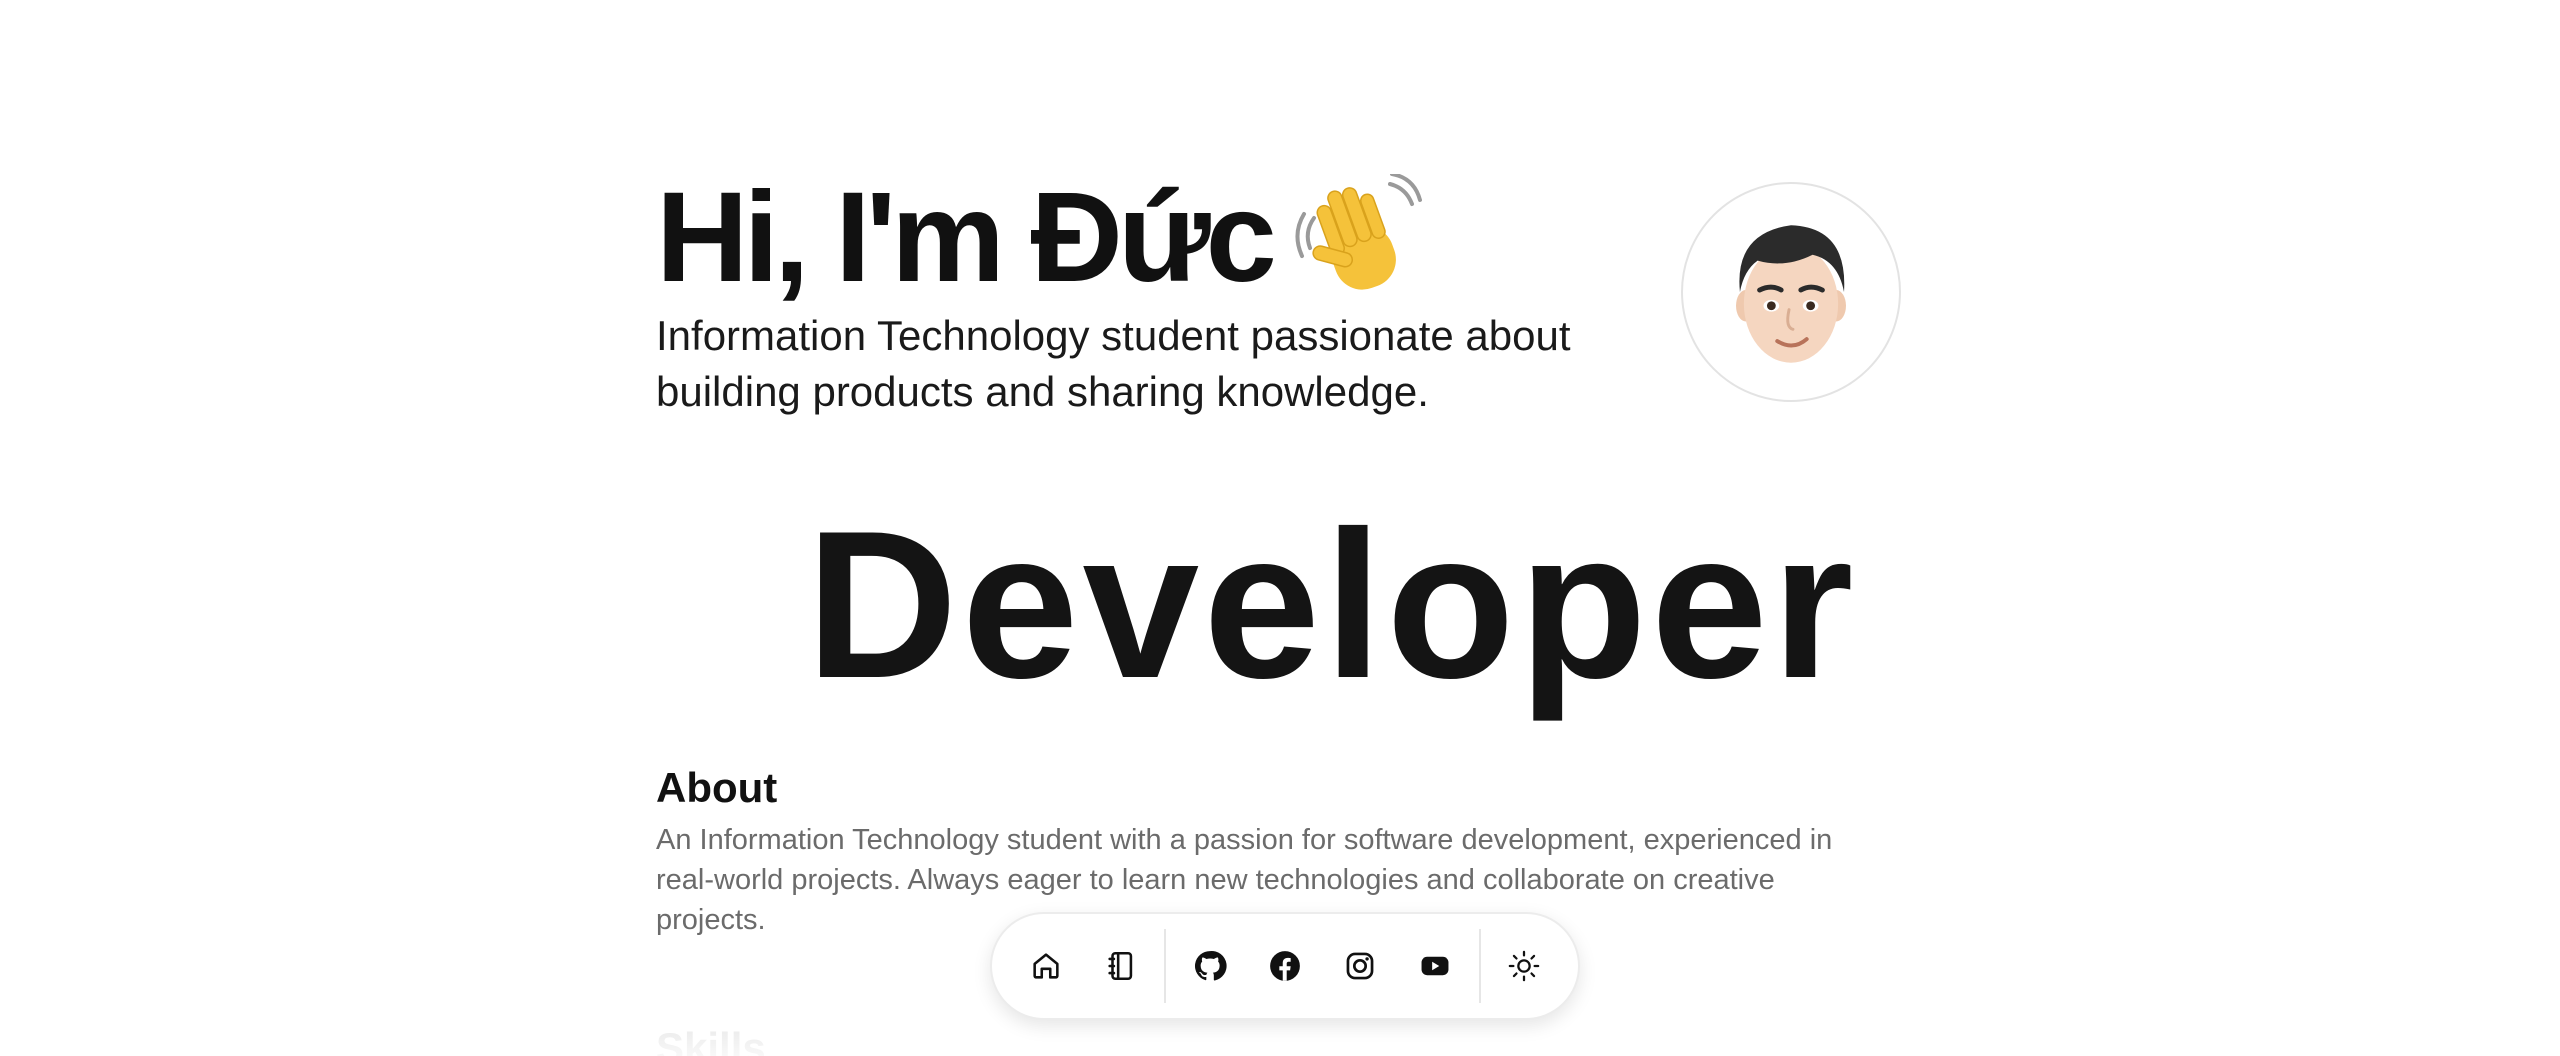 This screenshot has height=1056, width=2560. Describe the element at coordinates (711, 1040) in the screenshot. I see `skills-heading: Skills` at that location.